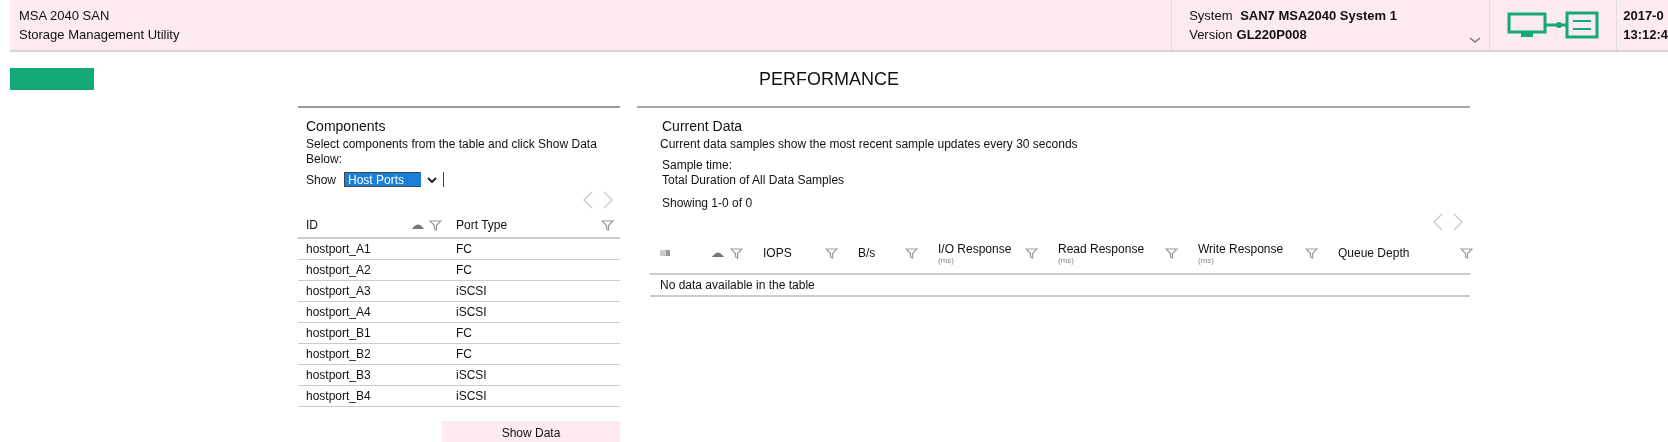 This screenshot has width=1668, height=442. Describe the element at coordinates (869, 144) in the screenshot. I see `description: Current data samples show the most recent sample updates every 30 seconds` at that location.